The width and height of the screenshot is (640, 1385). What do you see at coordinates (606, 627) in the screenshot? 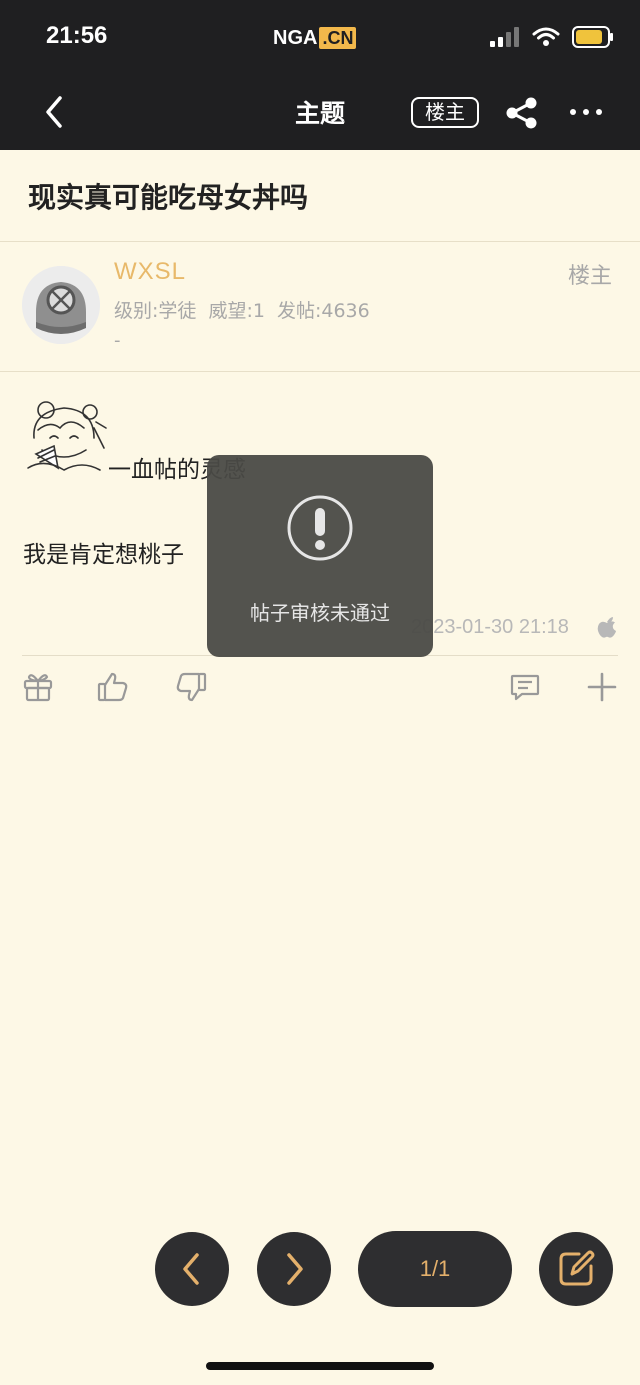
I see `apple-icon` at bounding box center [606, 627].